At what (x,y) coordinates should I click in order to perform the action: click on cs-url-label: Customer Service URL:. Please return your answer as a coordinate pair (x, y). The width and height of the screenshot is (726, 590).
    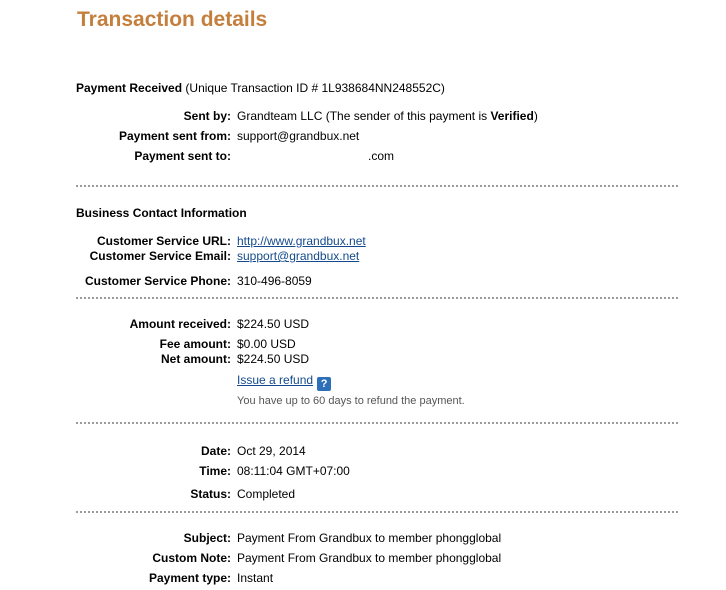
    Looking at the image, I should click on (163, 241).